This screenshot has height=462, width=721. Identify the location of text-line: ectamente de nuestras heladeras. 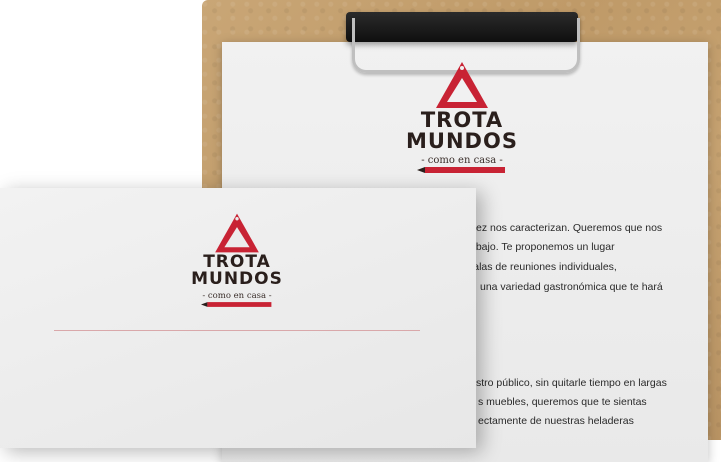
(556, 421).